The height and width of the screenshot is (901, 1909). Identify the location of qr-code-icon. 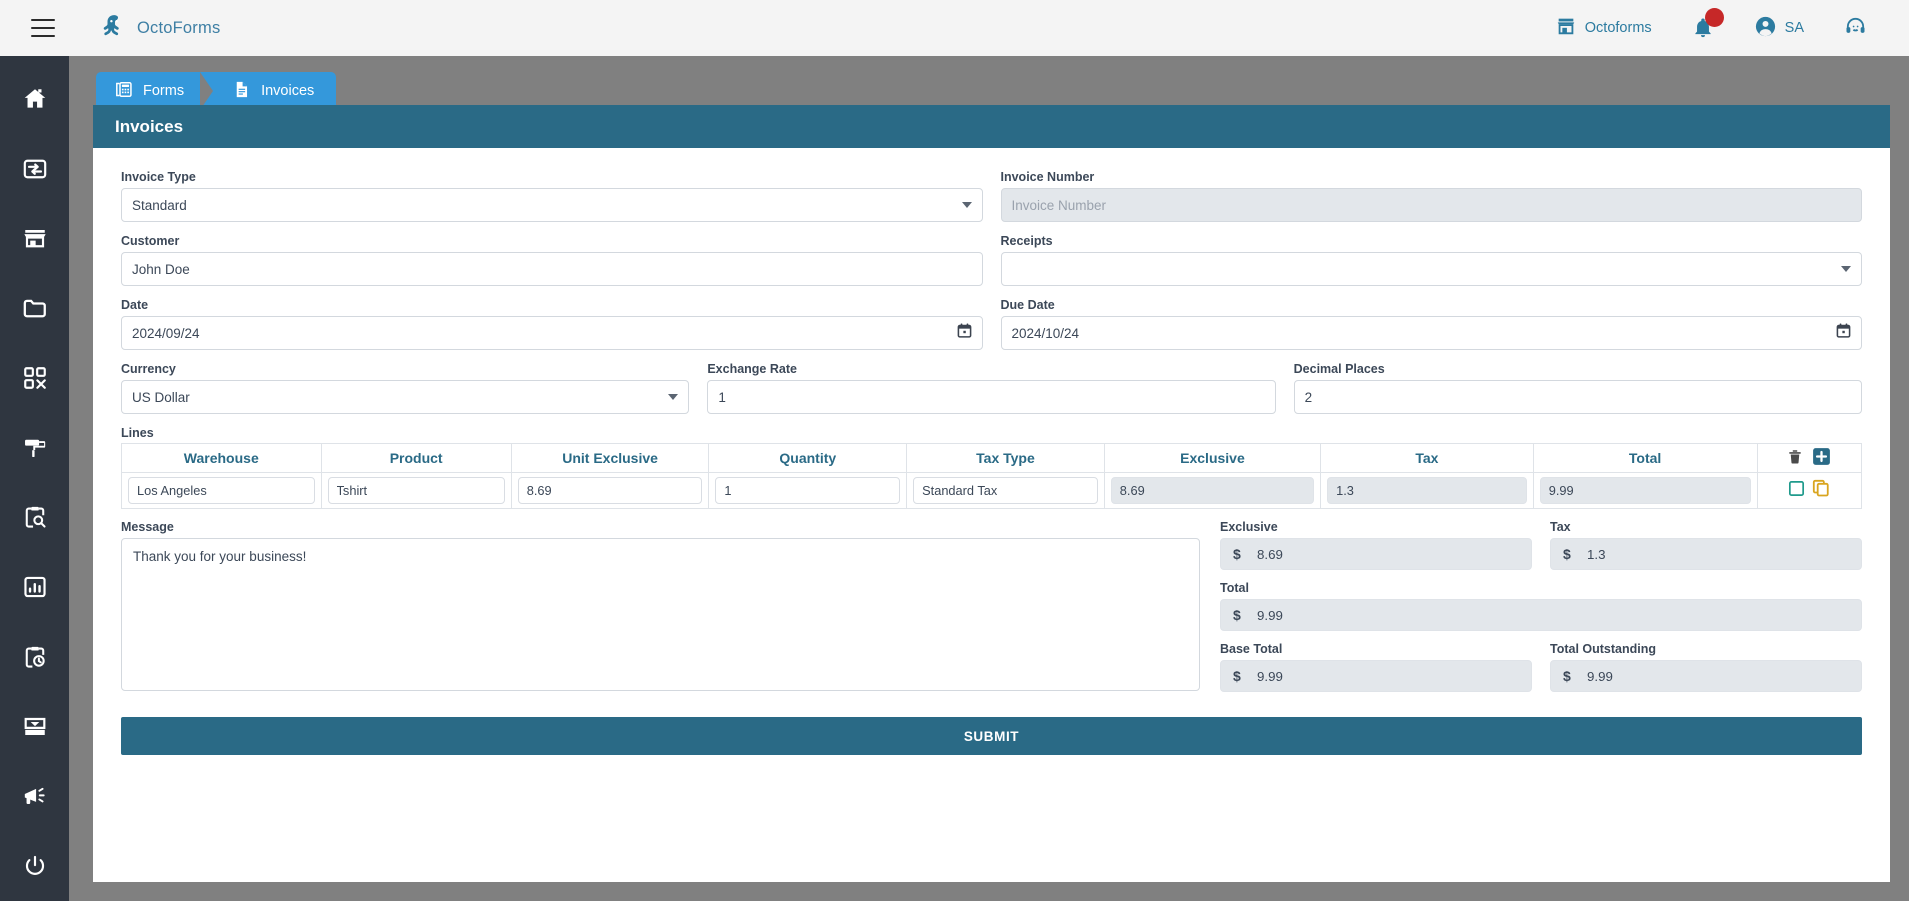
(35, 378).